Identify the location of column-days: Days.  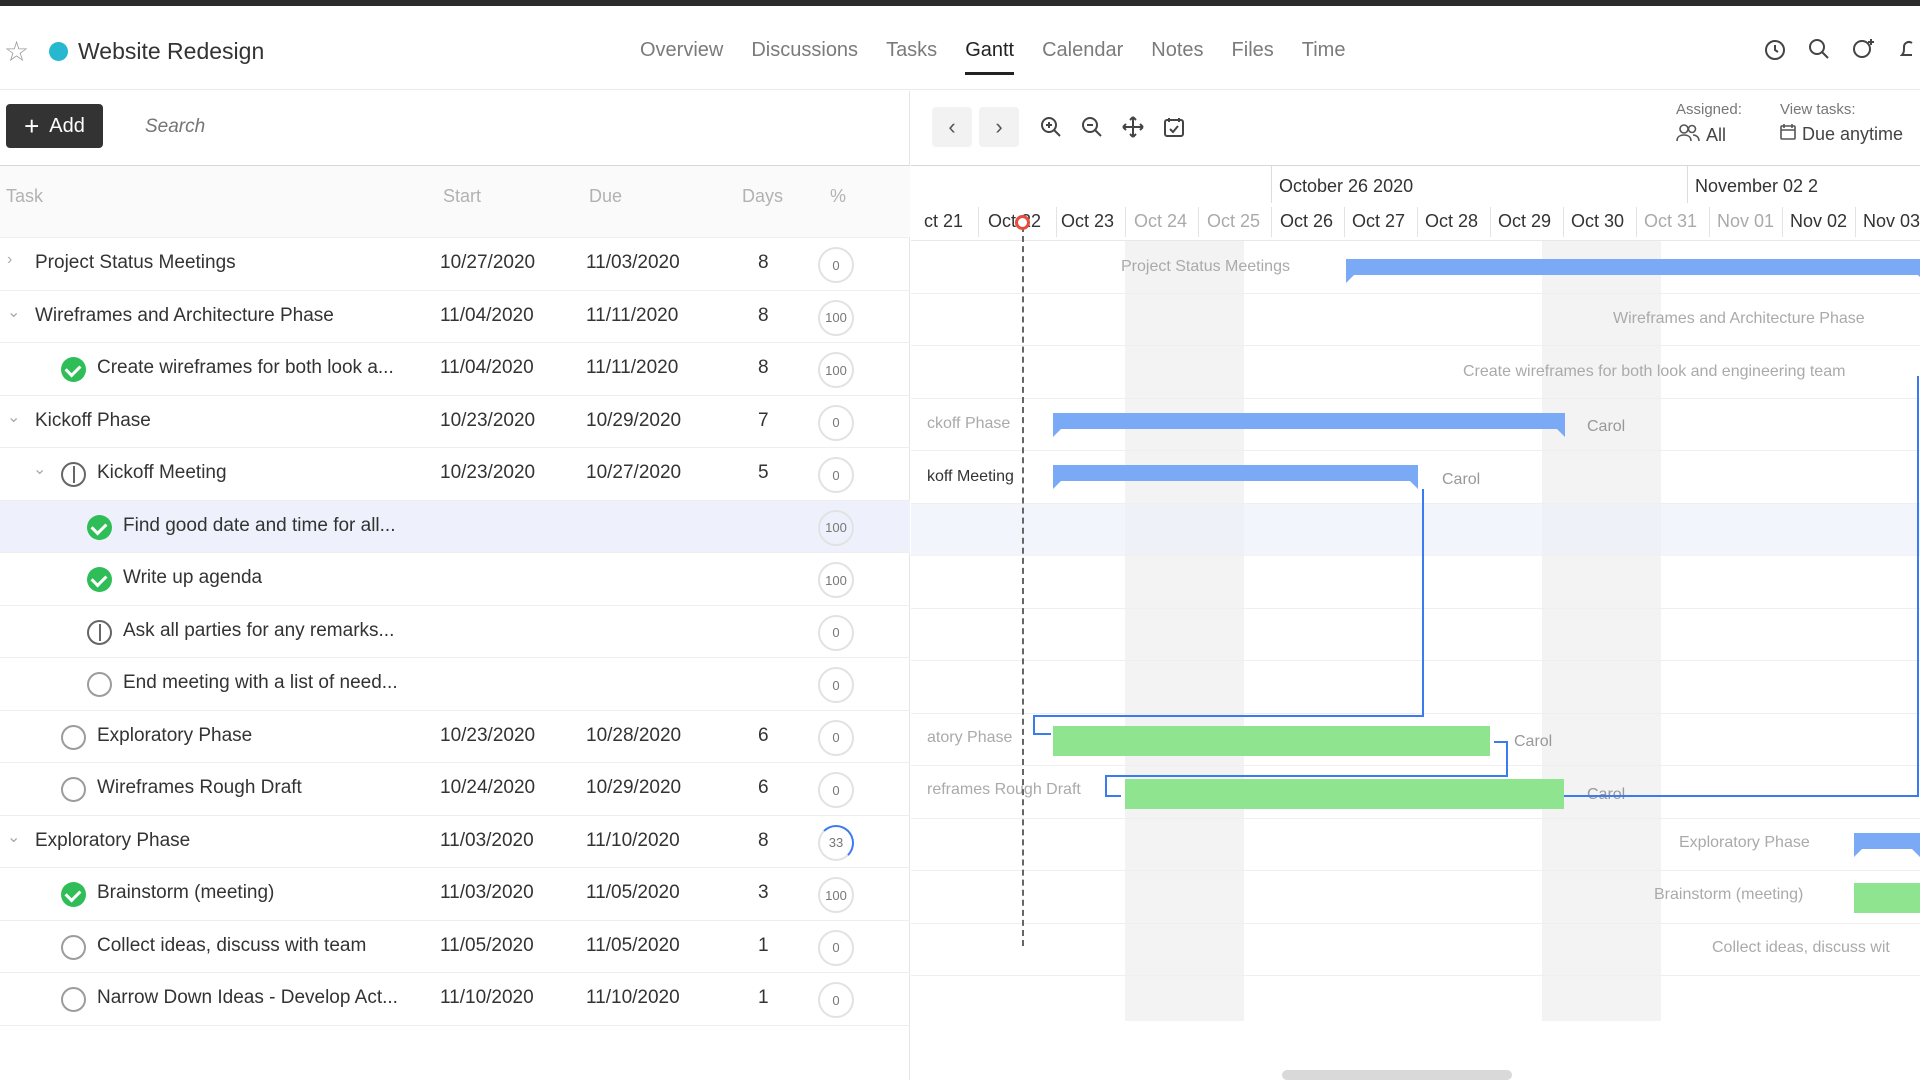
(762, 196).